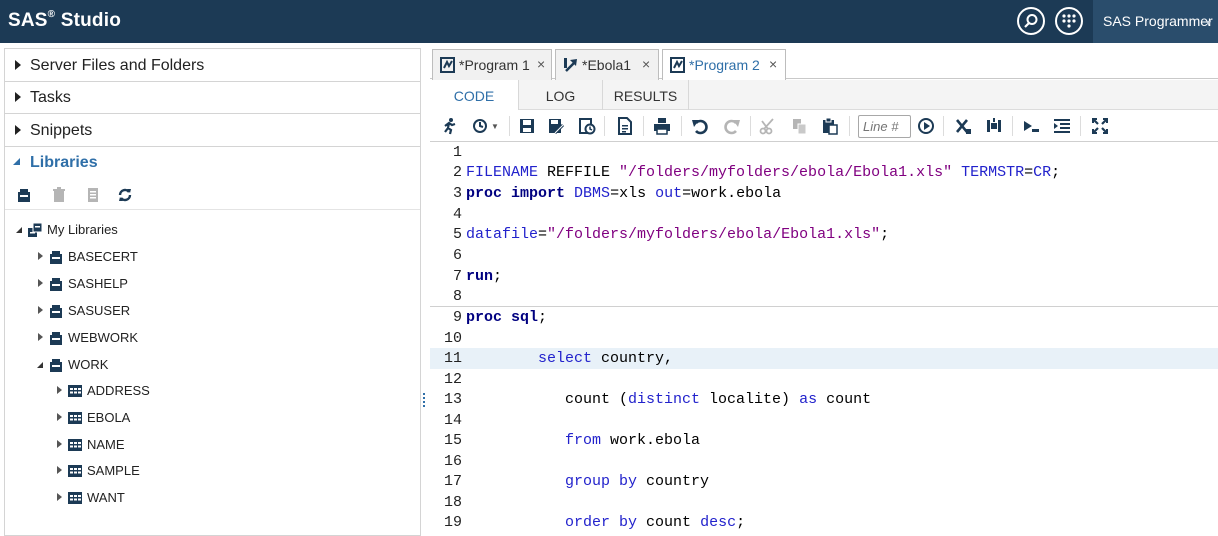  I want to click on tree-label: BASECERT, so click(103, 256).